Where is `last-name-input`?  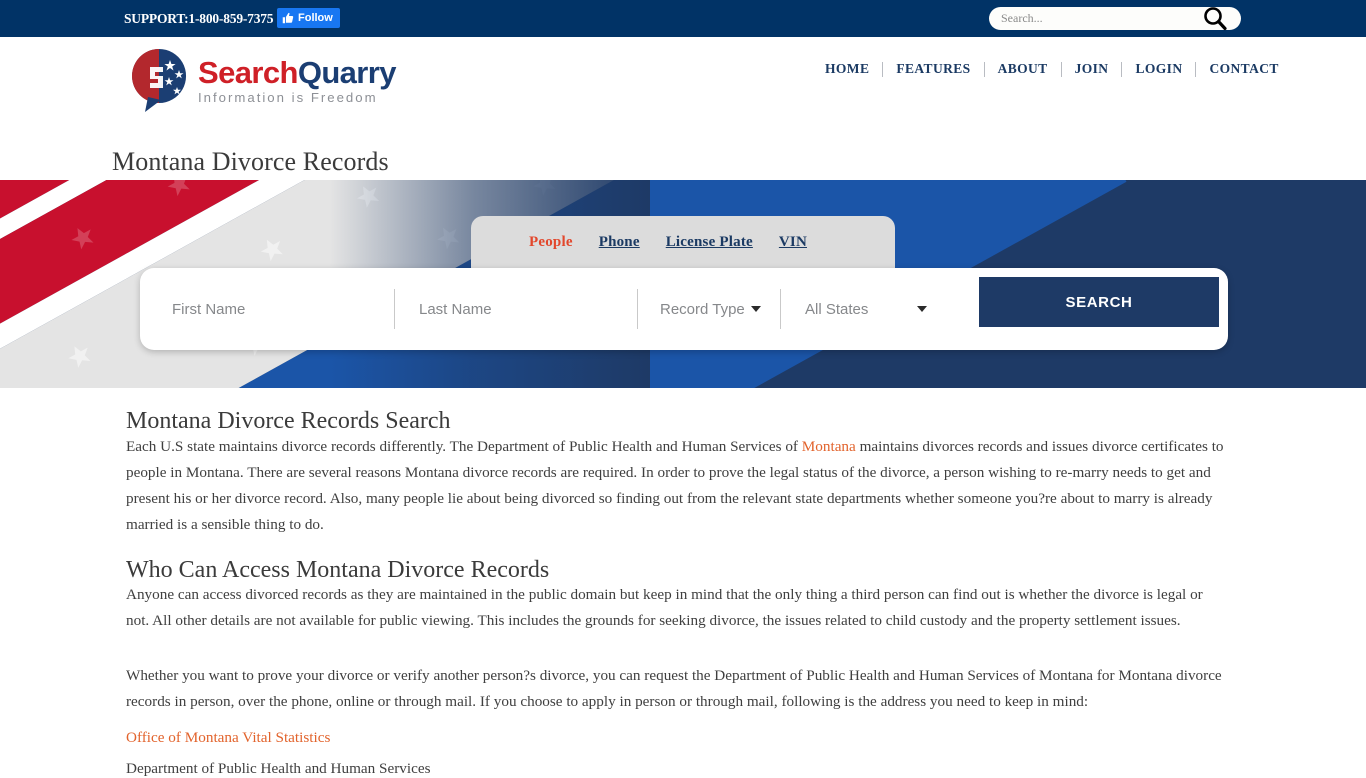
last-name-input is located at coordinates (528, 309).